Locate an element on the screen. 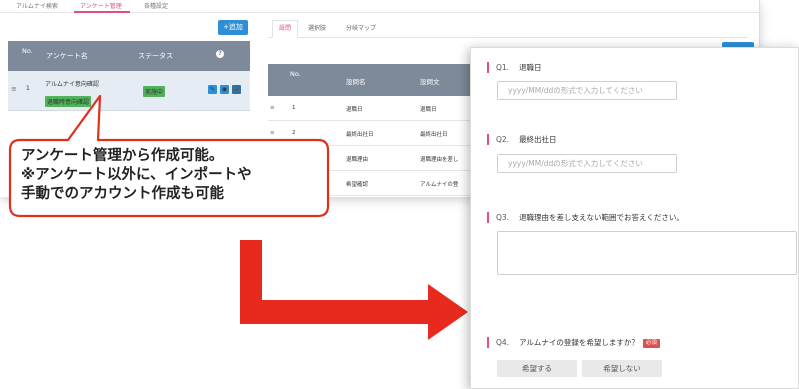 The height and width of the screenshot is (389, 799). option-wish-button: 希望する is located at coordinates (537, 368).